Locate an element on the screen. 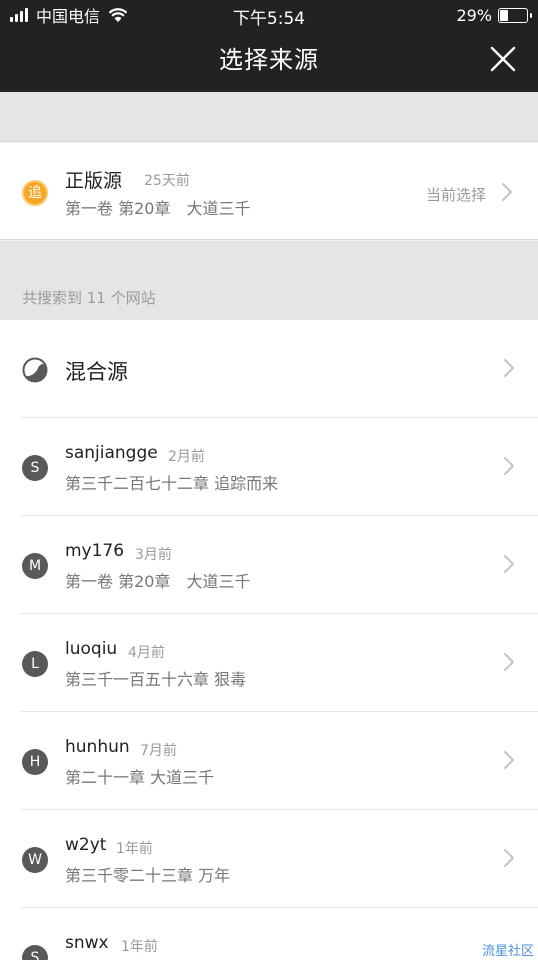 The image size is (538, 960). source-letter-avatar: W is located at coordinates (35, 860).